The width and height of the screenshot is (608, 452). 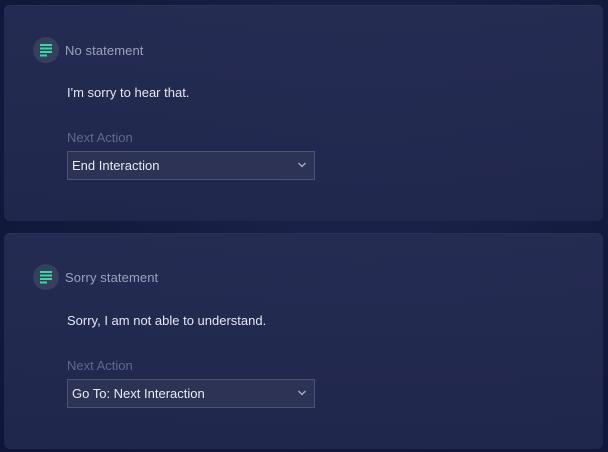 What do you see at coordinates (116, 165) in the screenshot?
I see `next-action-value: End Interaction` at bounding box center [116, 165].